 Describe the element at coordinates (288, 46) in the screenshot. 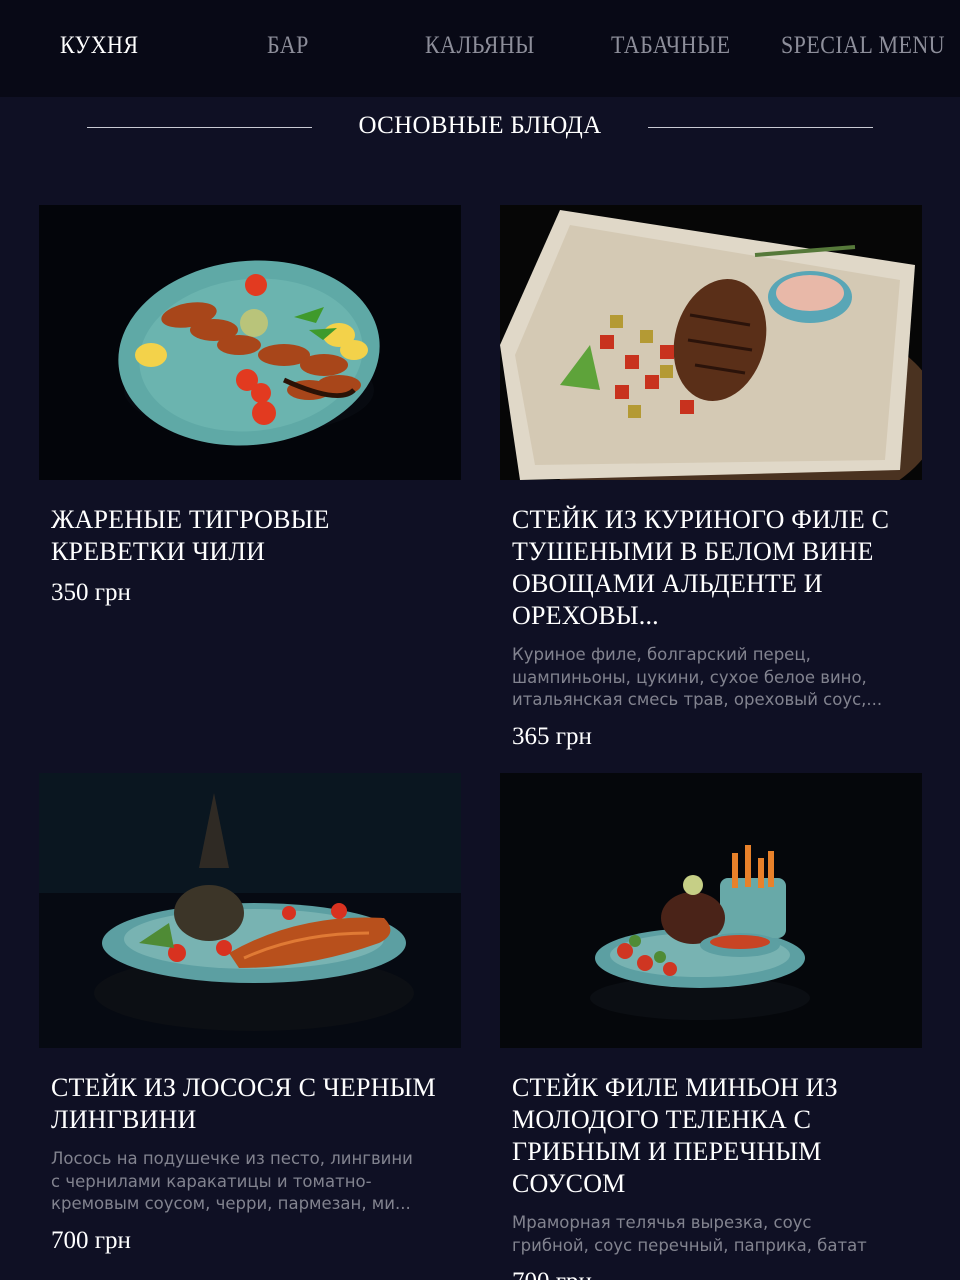

I see `tab-bar: БАР` at that location.